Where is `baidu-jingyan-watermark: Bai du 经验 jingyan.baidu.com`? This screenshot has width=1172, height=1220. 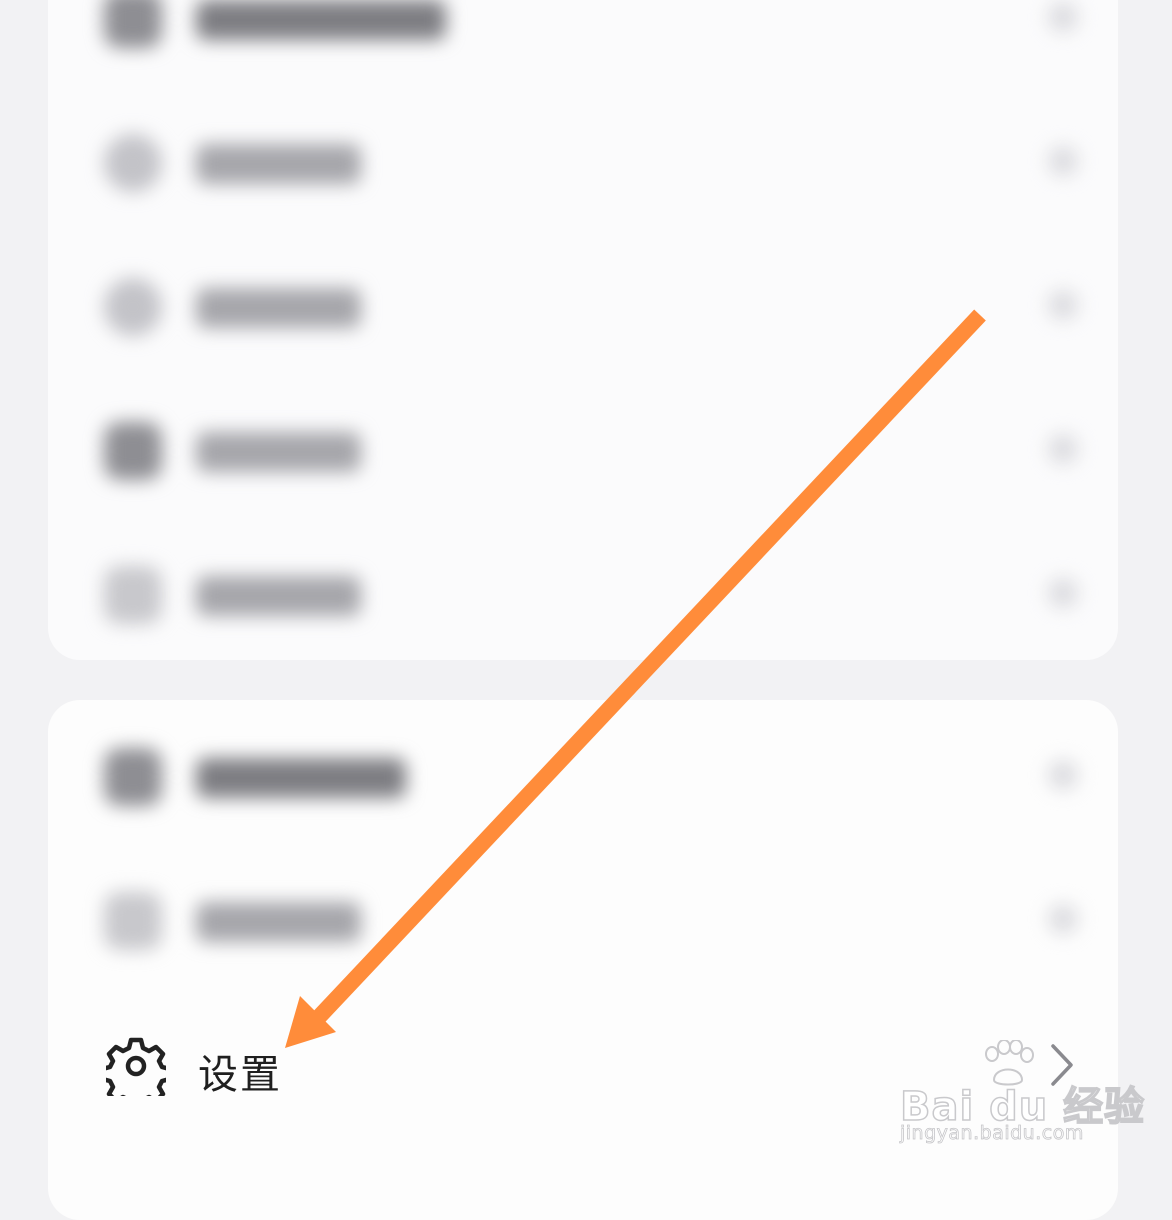 baidu-jingyan-watermark: Bai du 经验 jingyan.baidu.com is located at coordinates (1022, 1095).